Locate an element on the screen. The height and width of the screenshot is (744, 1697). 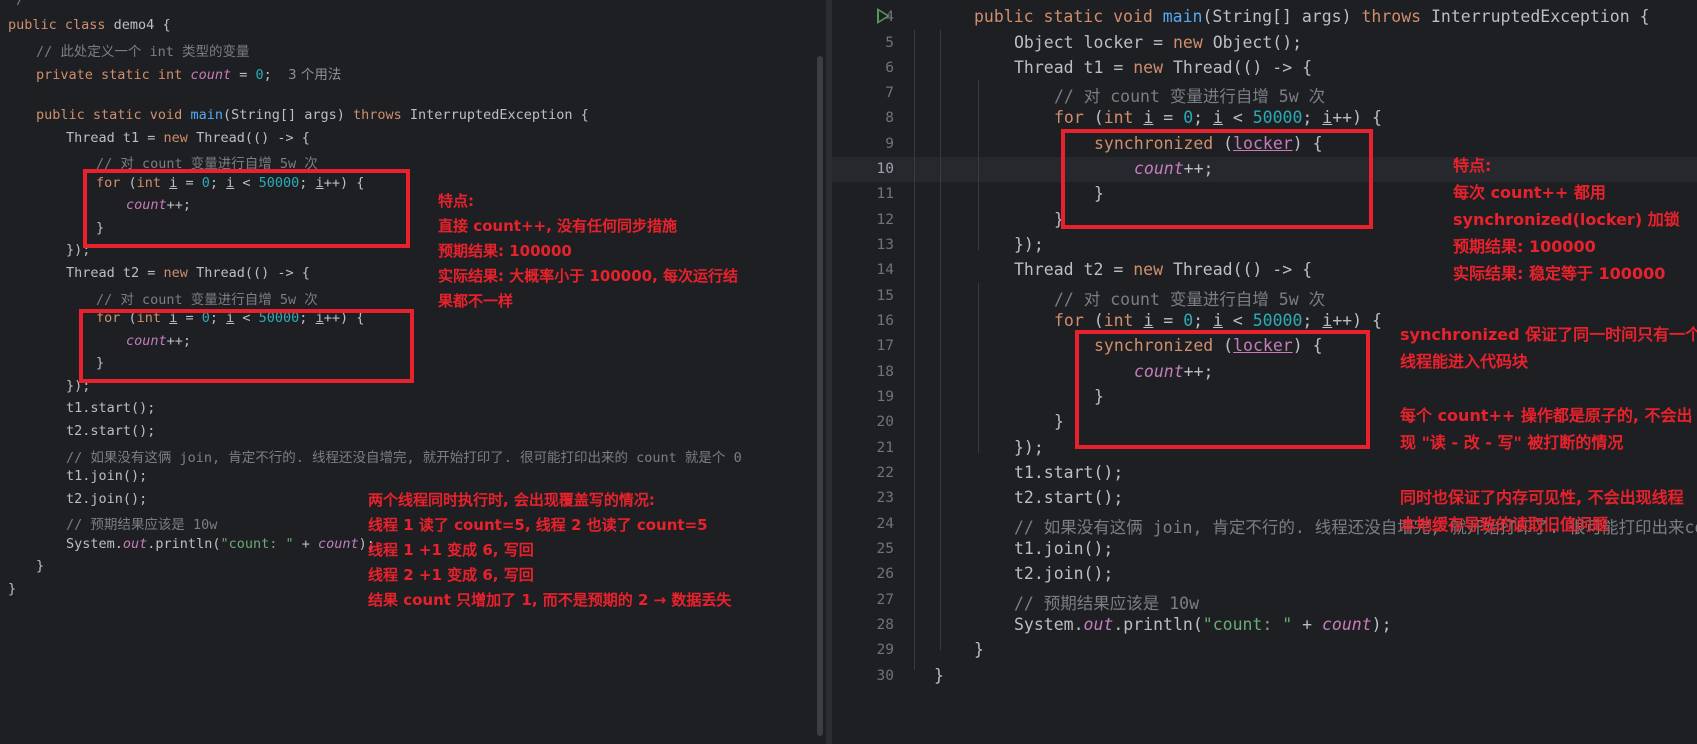
comment-end: */ is located at coordinates (16, 4).